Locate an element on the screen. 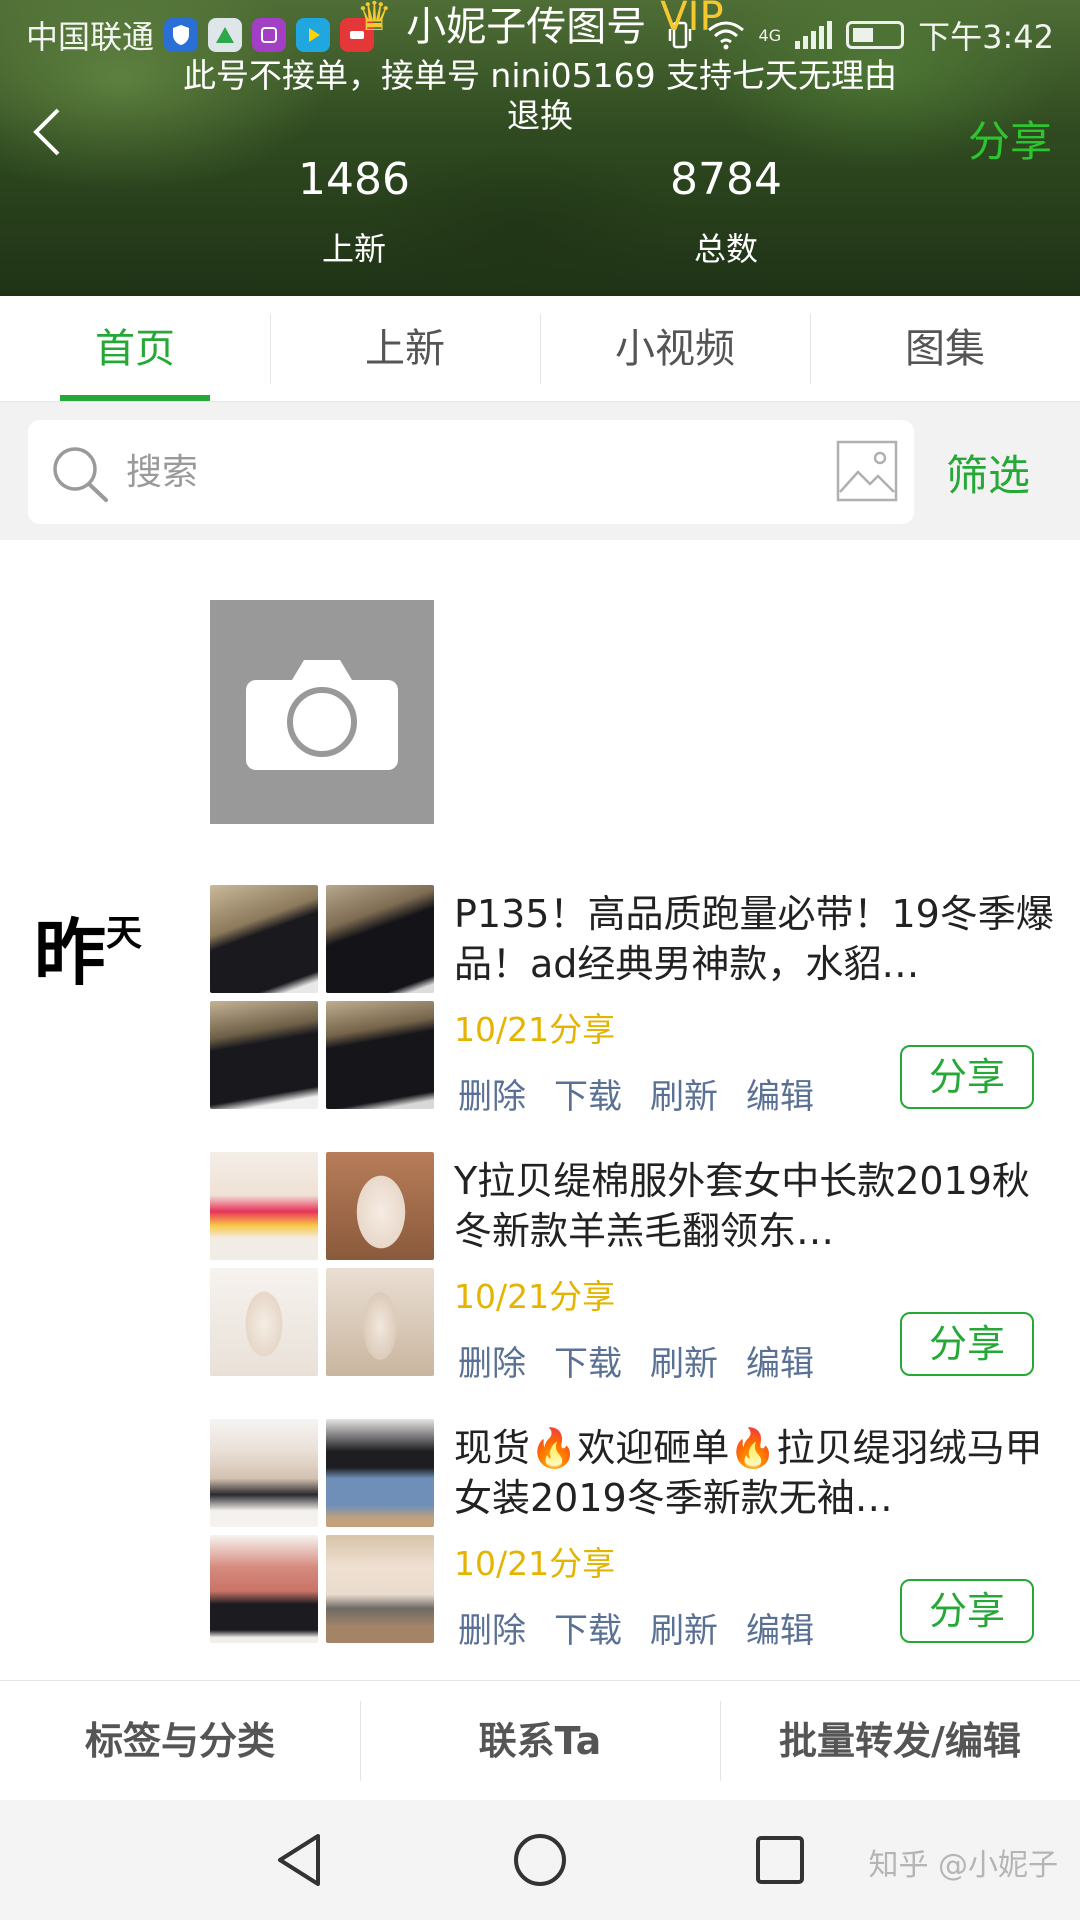 This screenshot has width=1080, height=1920. search-icon is located at coordinates (80, 474).